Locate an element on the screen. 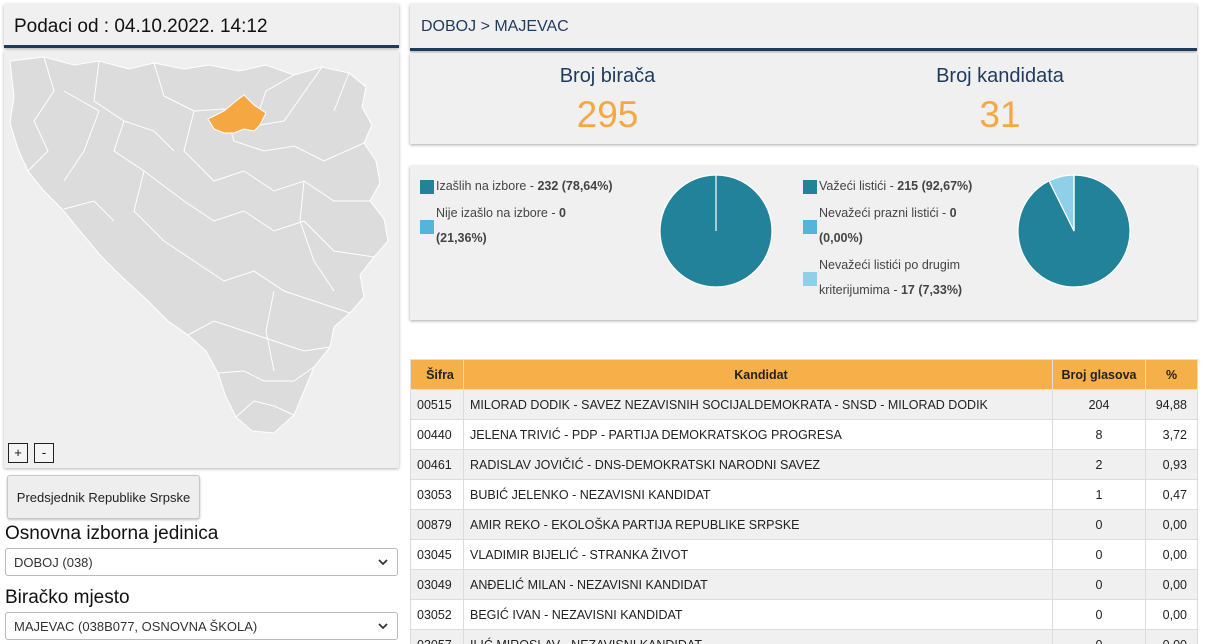 This screenshot has height=644, width=1216. legend-turnout: Izašlih na izbore - 232 (78,64%) is located at coordinates (524, 186).